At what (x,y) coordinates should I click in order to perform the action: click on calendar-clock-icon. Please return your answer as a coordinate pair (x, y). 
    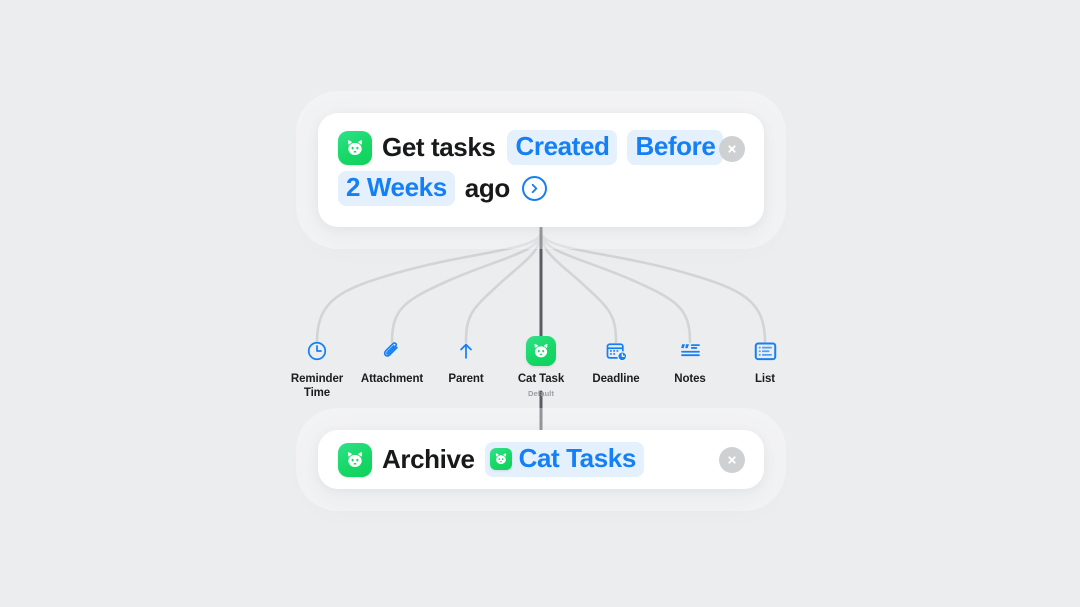
    Looking at the image, I should click on (616, 351).